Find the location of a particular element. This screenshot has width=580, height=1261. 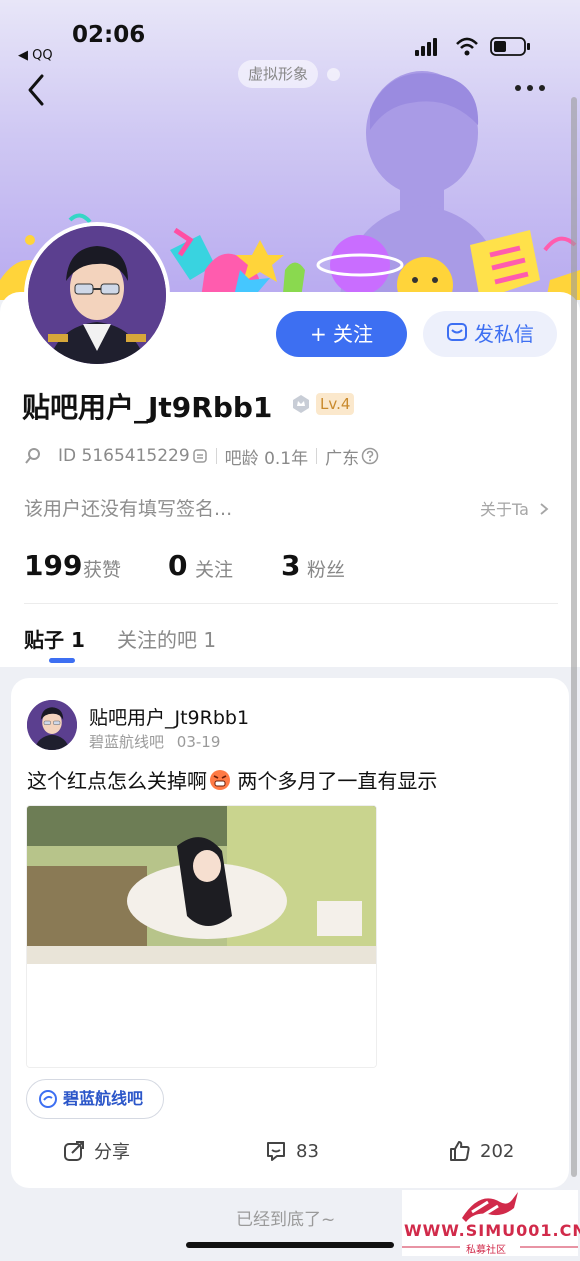

level-crown-icon is located at coordinates (301, 404).